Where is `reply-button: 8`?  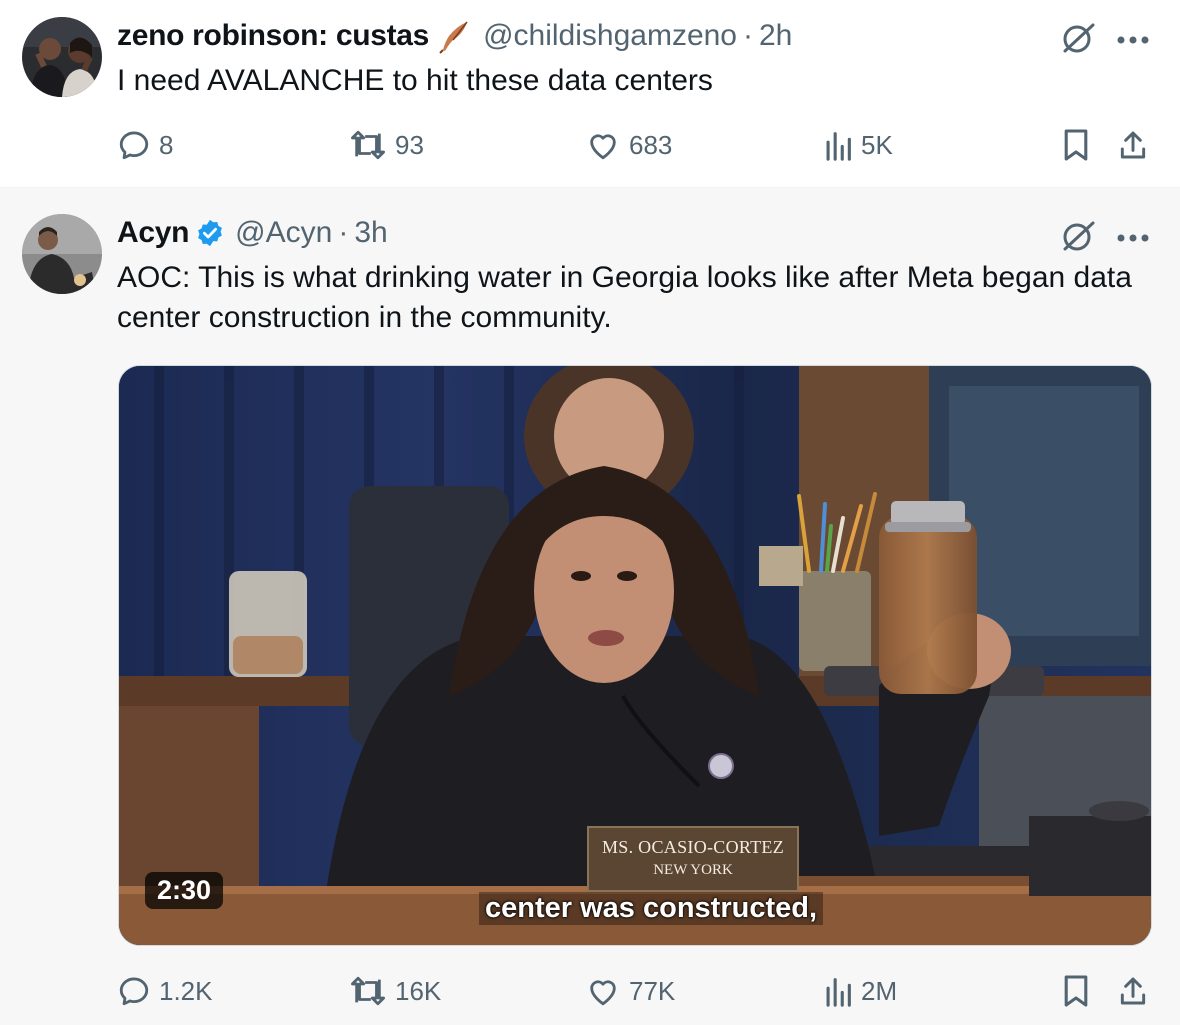 reply-button: 8 is located at coordinates (145, 145).